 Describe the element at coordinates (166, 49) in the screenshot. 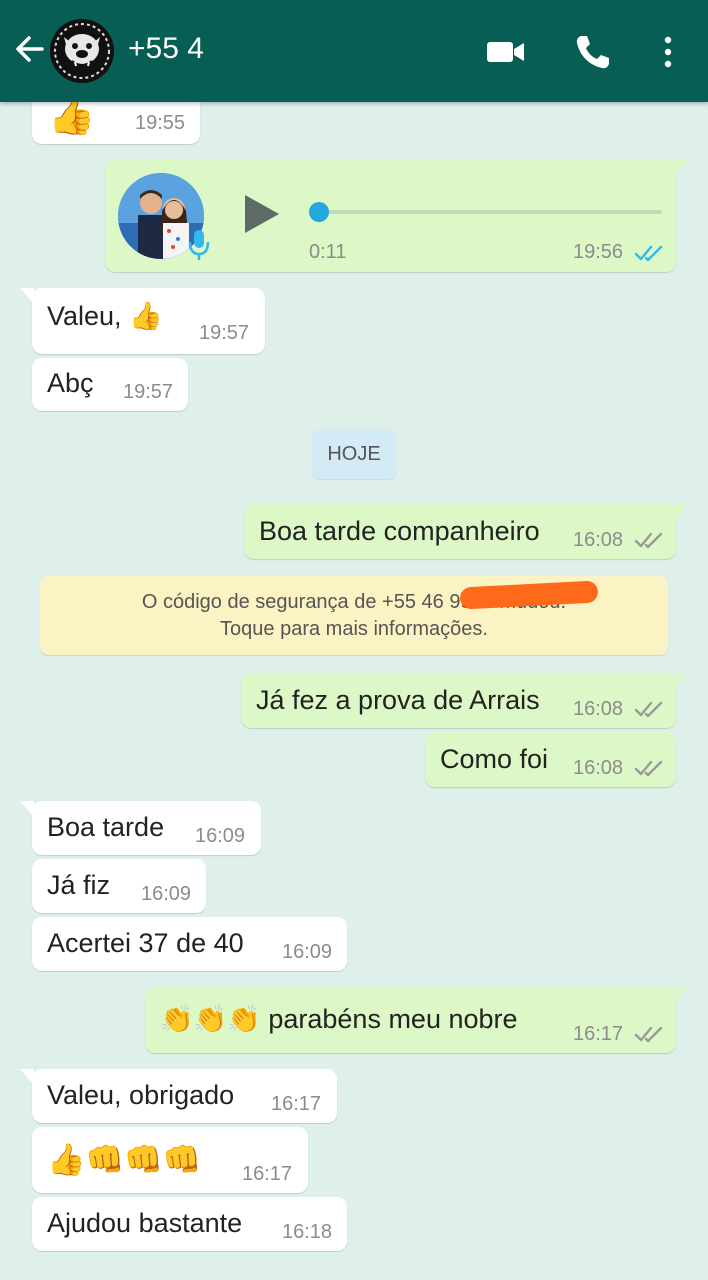

I see `contact-name: +55 4` at that location.